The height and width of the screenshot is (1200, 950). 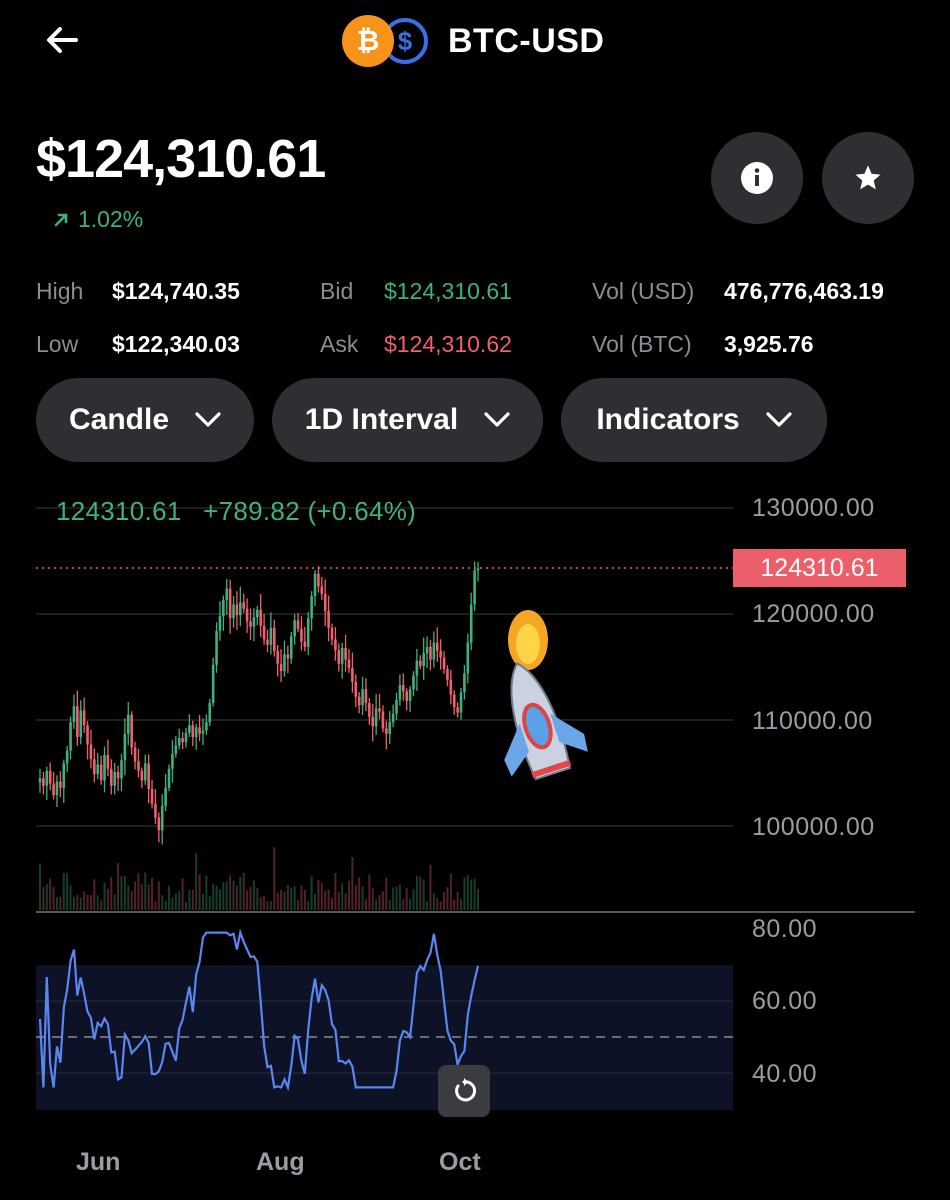 I want to click on rocket-icon, so click(x=546, y=695).